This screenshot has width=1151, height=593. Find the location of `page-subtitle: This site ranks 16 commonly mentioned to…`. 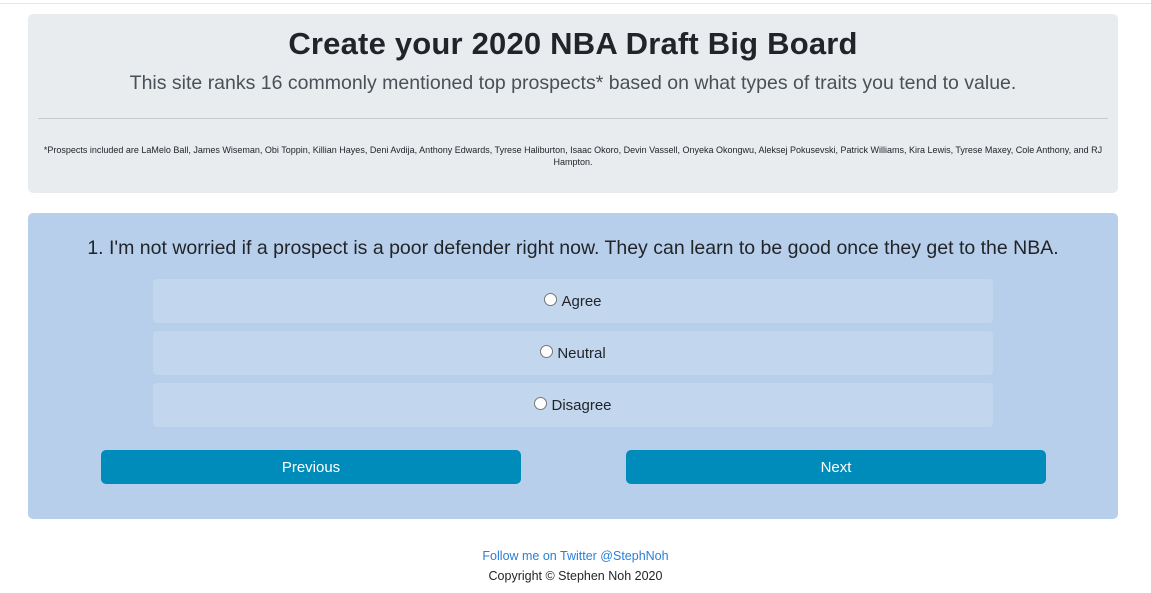

page-subtitle: This site ranks 16 commonly mentioned to… is located at coordinates (573, 83).